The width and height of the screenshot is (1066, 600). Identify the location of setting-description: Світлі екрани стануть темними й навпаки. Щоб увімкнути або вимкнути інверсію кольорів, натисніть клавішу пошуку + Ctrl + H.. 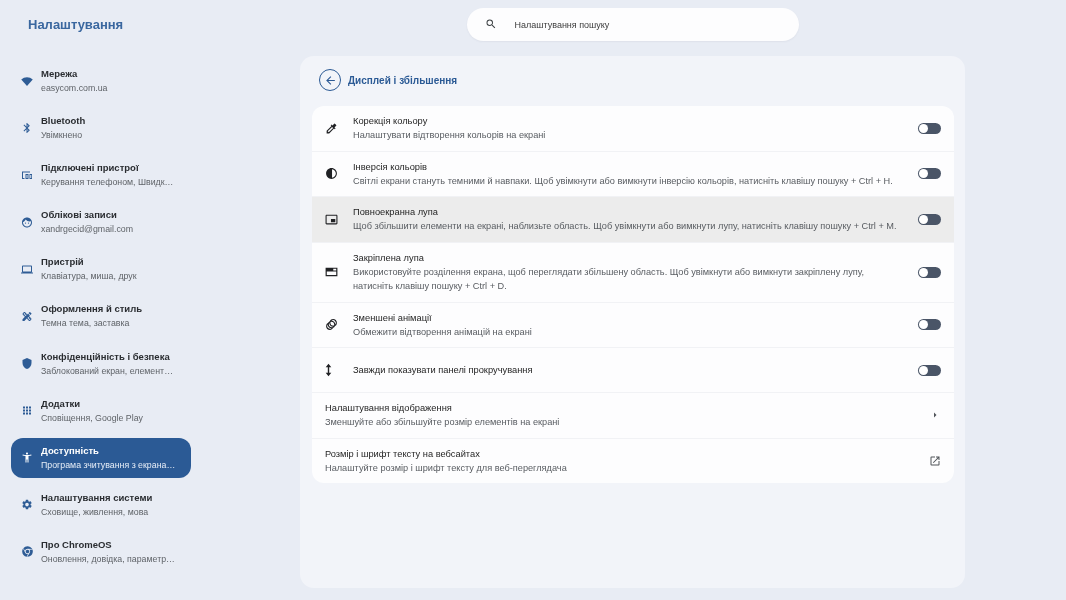
(623, 181).